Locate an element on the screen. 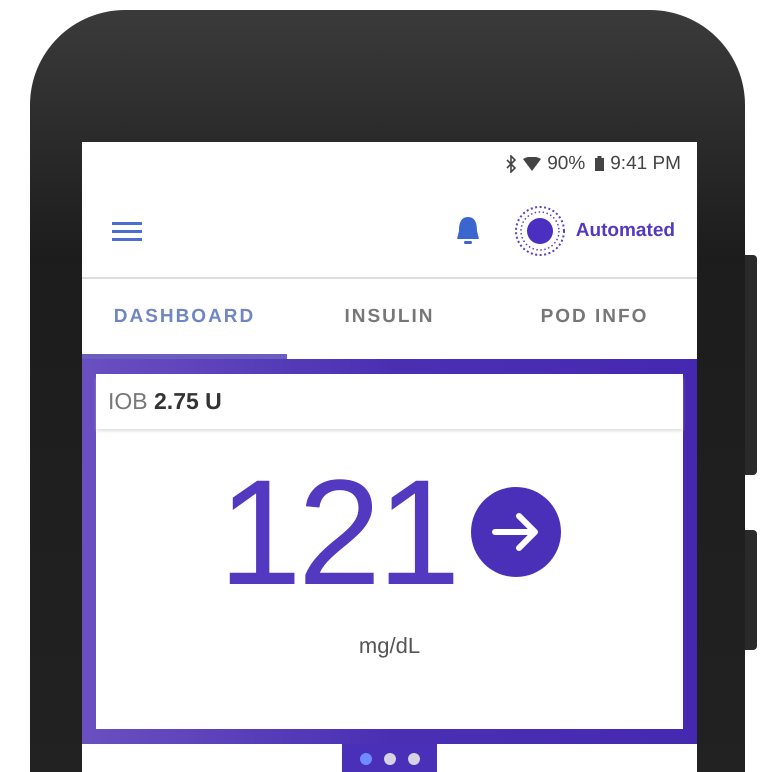  menu-icon is located at coordinates (127, 231).